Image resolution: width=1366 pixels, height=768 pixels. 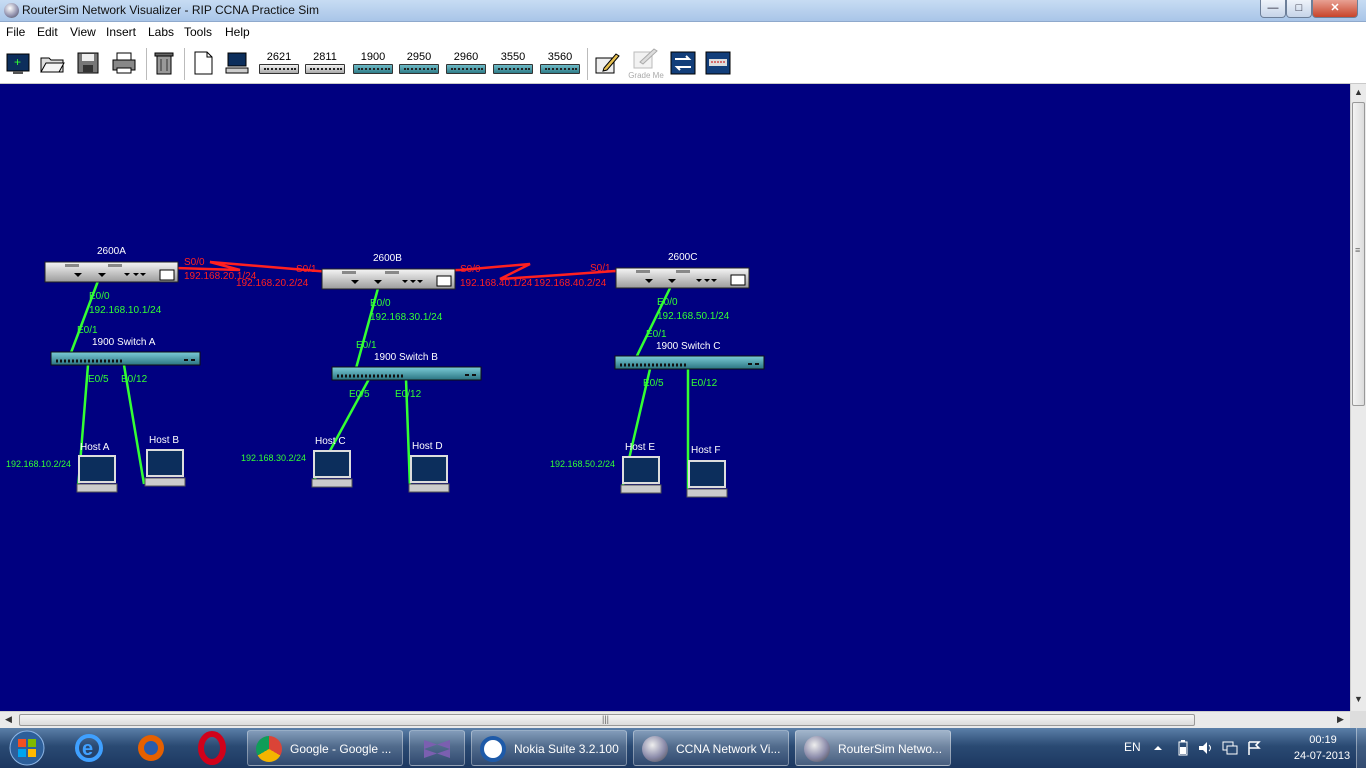 I want to click on task-nokia-suite: Nokia Suite 3.2.100, so click(x=549, y=748).